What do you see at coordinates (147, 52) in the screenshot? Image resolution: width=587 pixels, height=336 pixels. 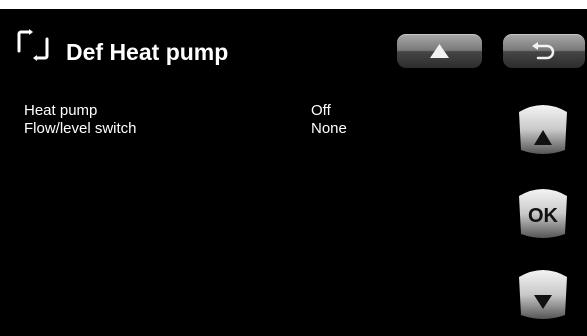 I see `page-title: Def Heat pump` at bounding box center [147, 52].